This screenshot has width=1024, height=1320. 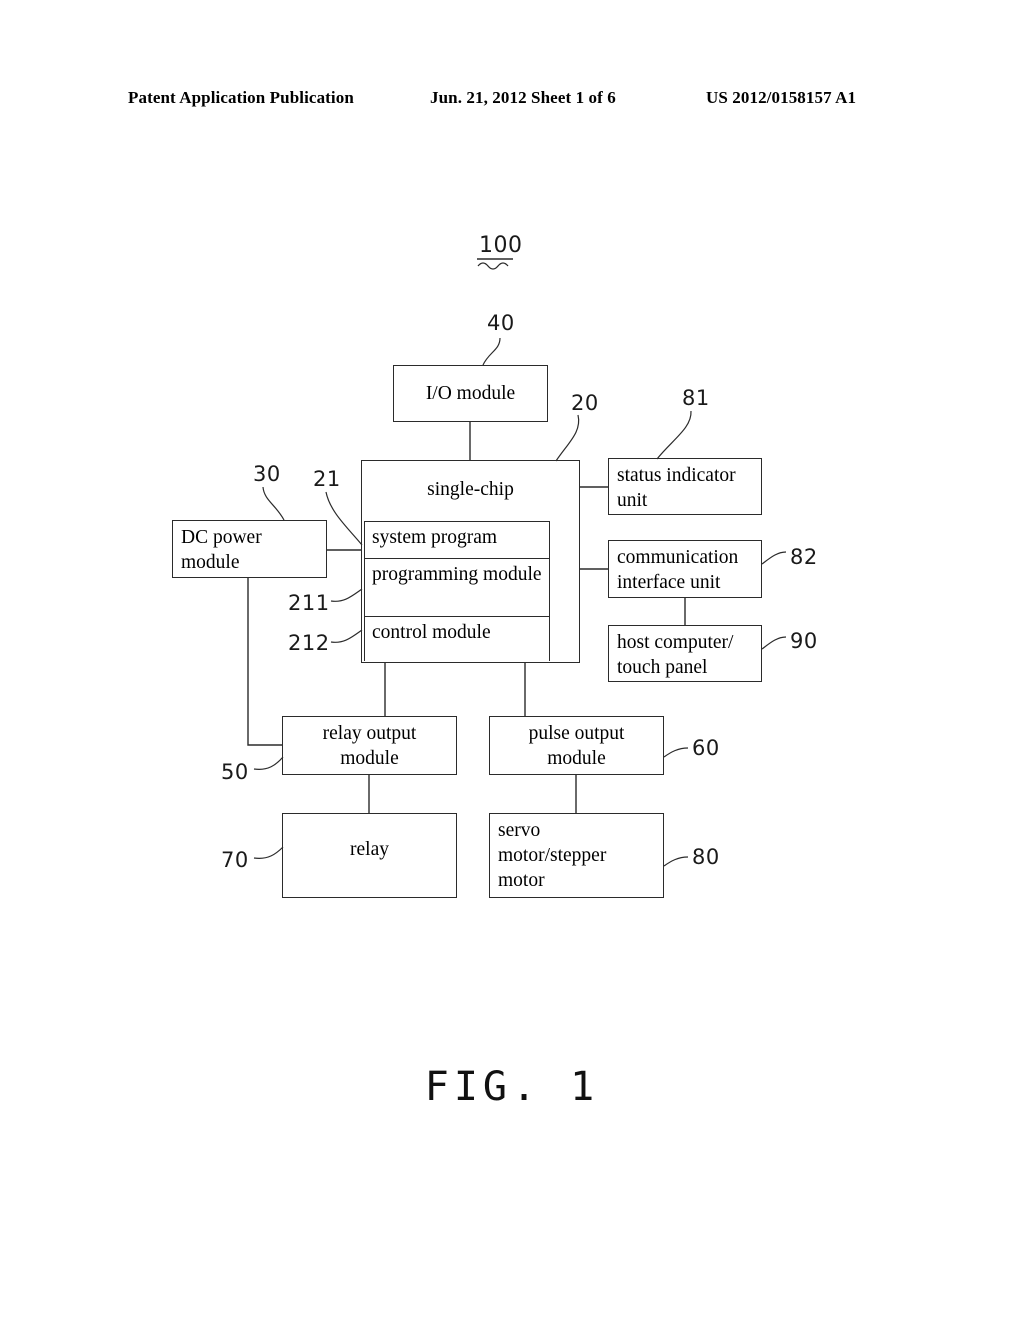 I want to click on ref-numeral-70: 70, so click(x=235, y=860).